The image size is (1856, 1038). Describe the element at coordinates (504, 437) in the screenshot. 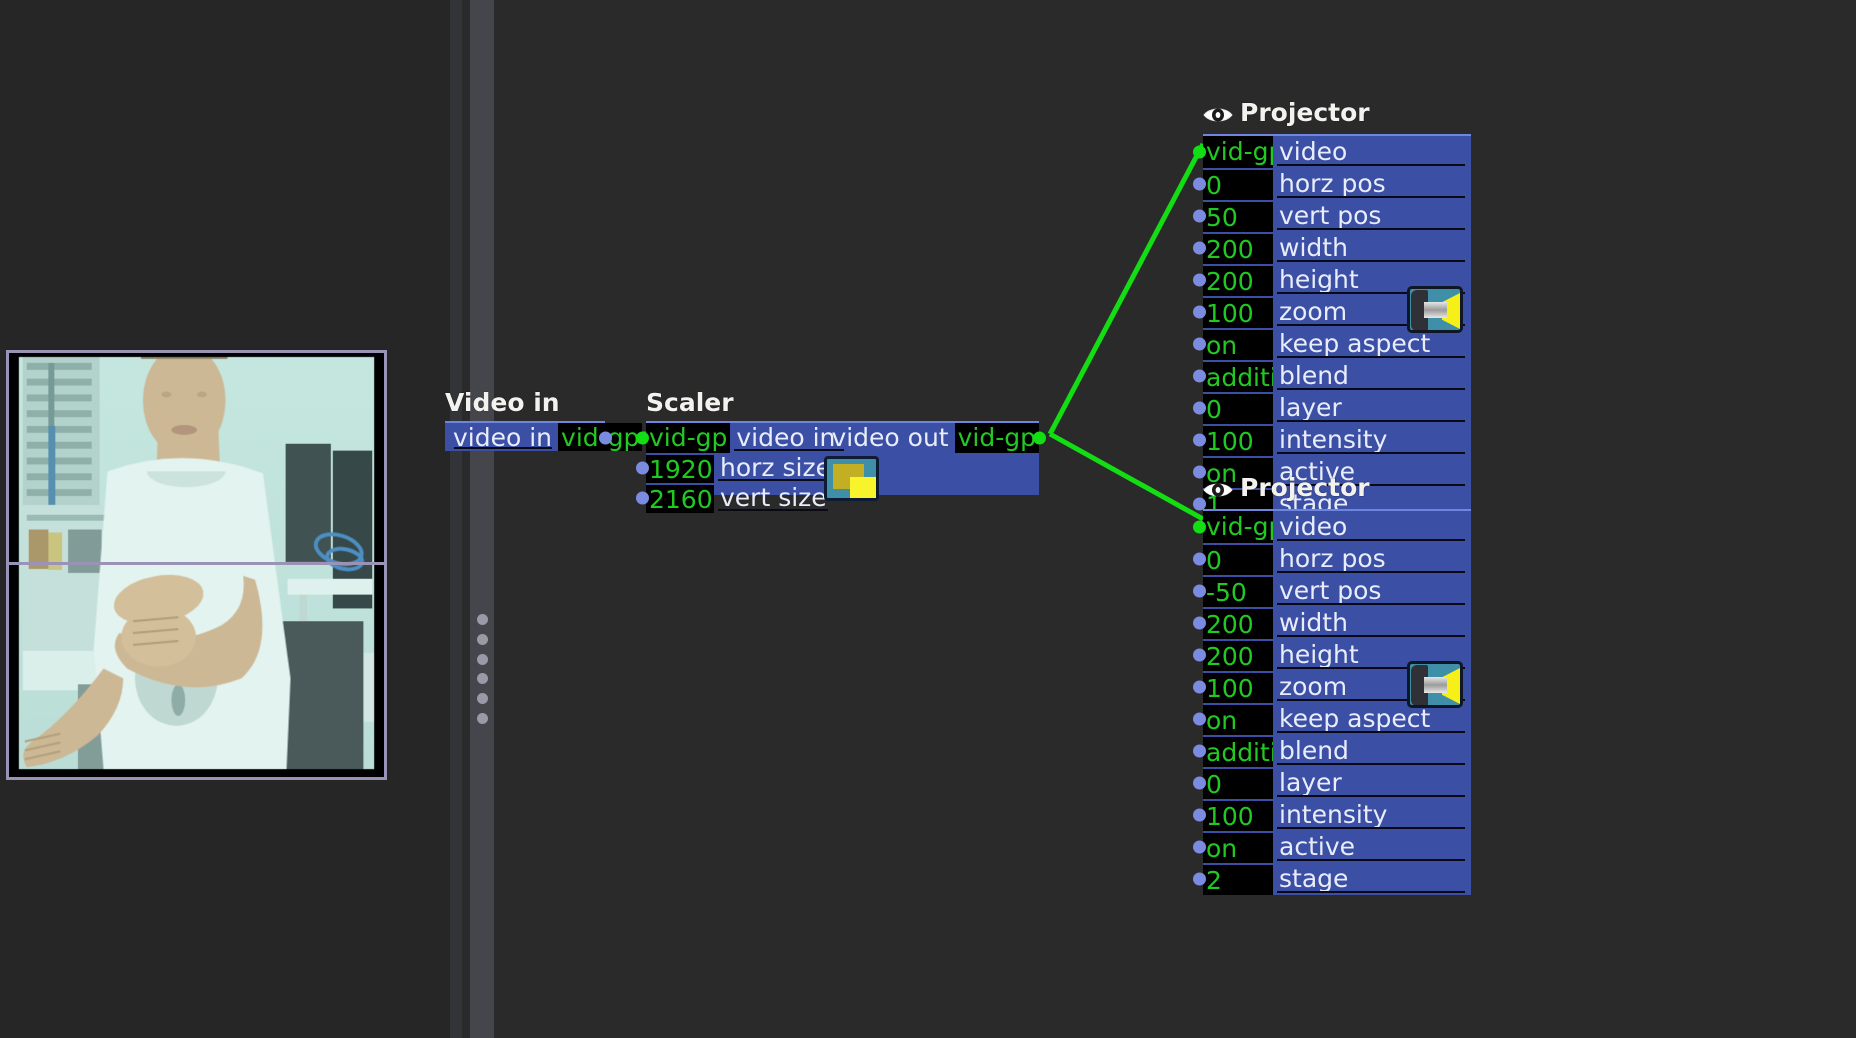

I see `port-label-video-in: video in` at that location.